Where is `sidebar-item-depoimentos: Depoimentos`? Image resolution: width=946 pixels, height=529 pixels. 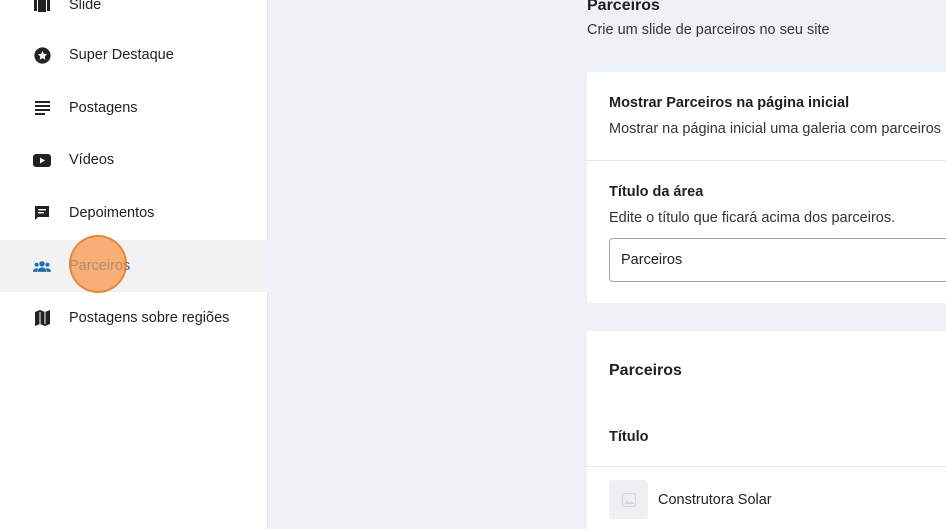
sidebar-item-depoimentos: Depoimentos is located at coordinates (134, 213).